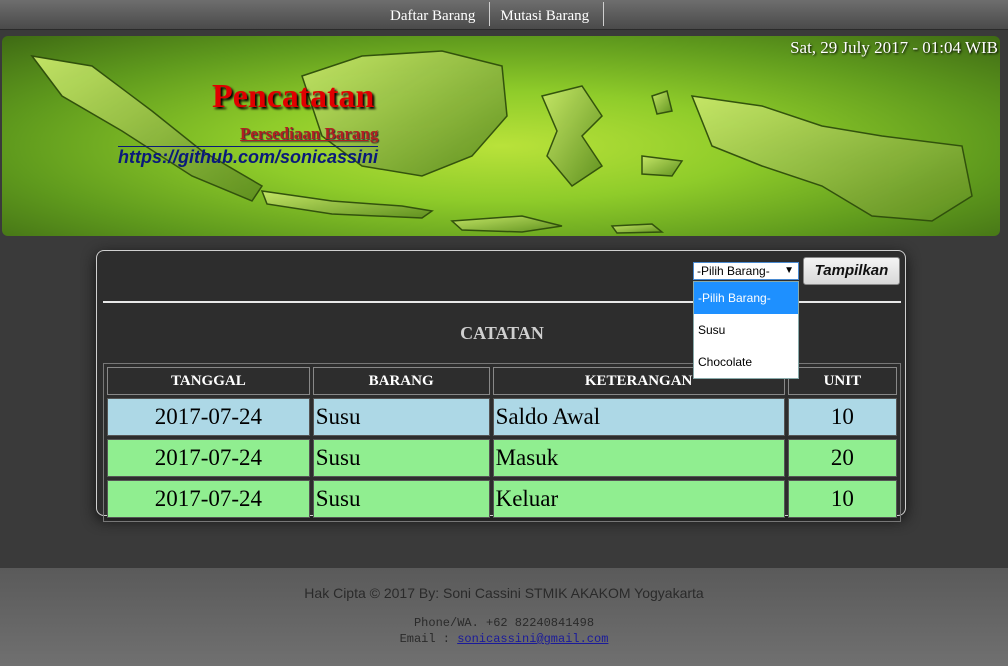  I want to click on option-pilih-barang: -Pilih Barang-, so click(746, 298).